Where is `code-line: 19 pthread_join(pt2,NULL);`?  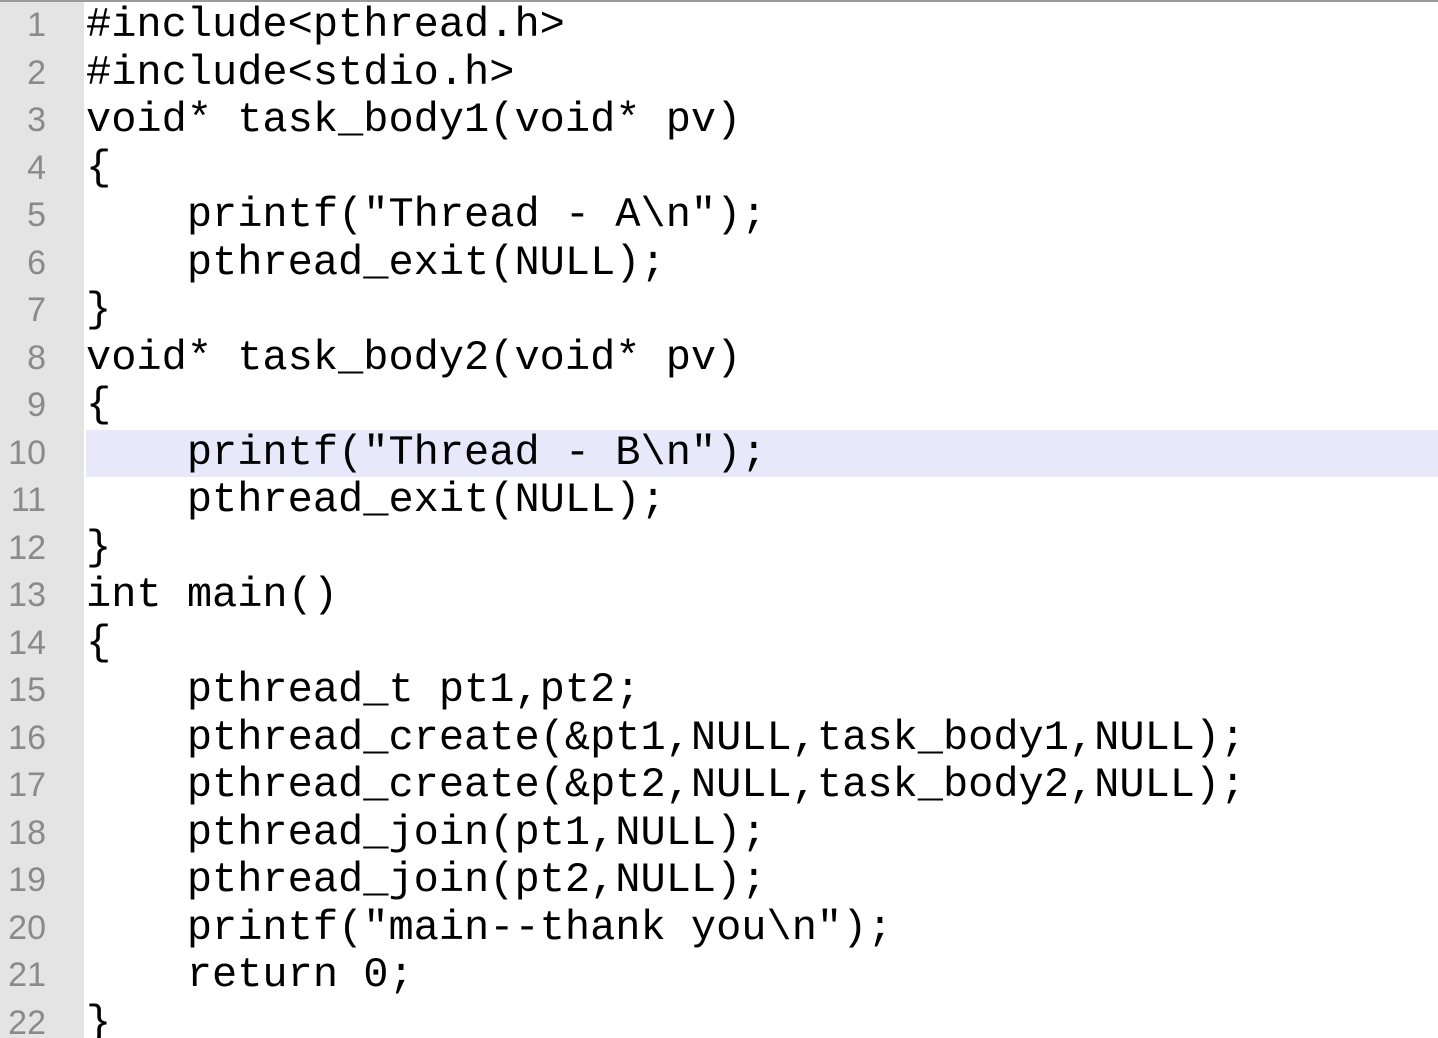
code-line: 19 pthread_join(pt2,NULL); is located at coordinates (719, 880).